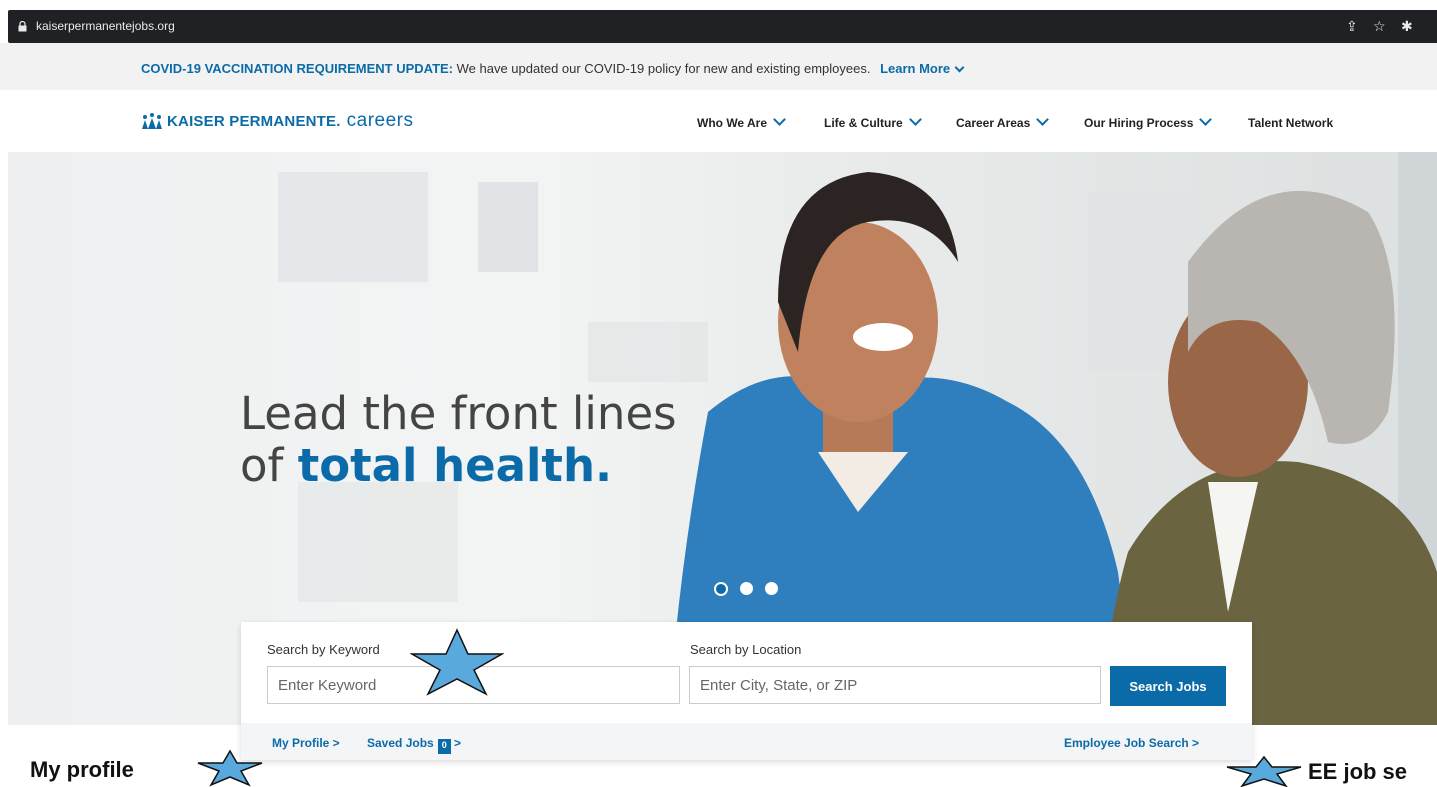  Describe the element at coordinates (152, 121) in the screenshot. I see `kp-logo-mark-icon` at that location.